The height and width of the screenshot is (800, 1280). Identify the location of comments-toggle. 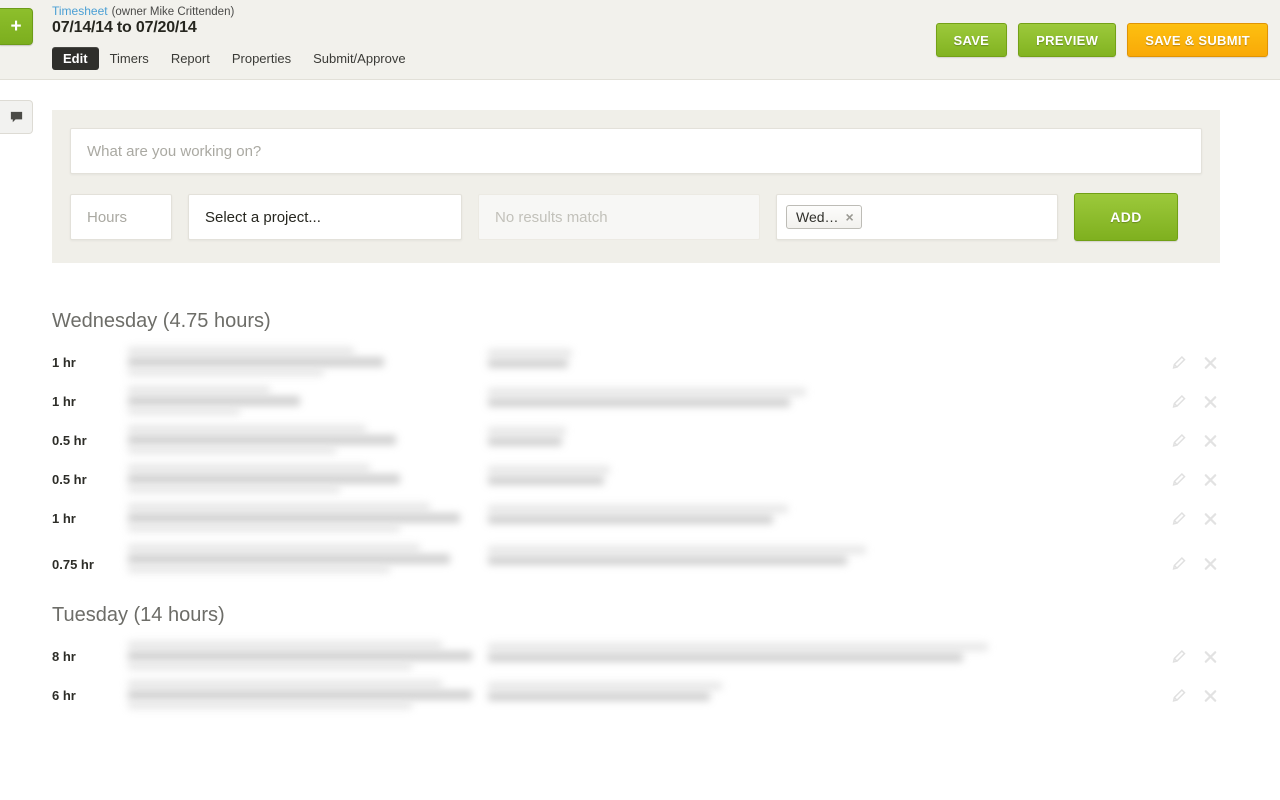
(16, 117).